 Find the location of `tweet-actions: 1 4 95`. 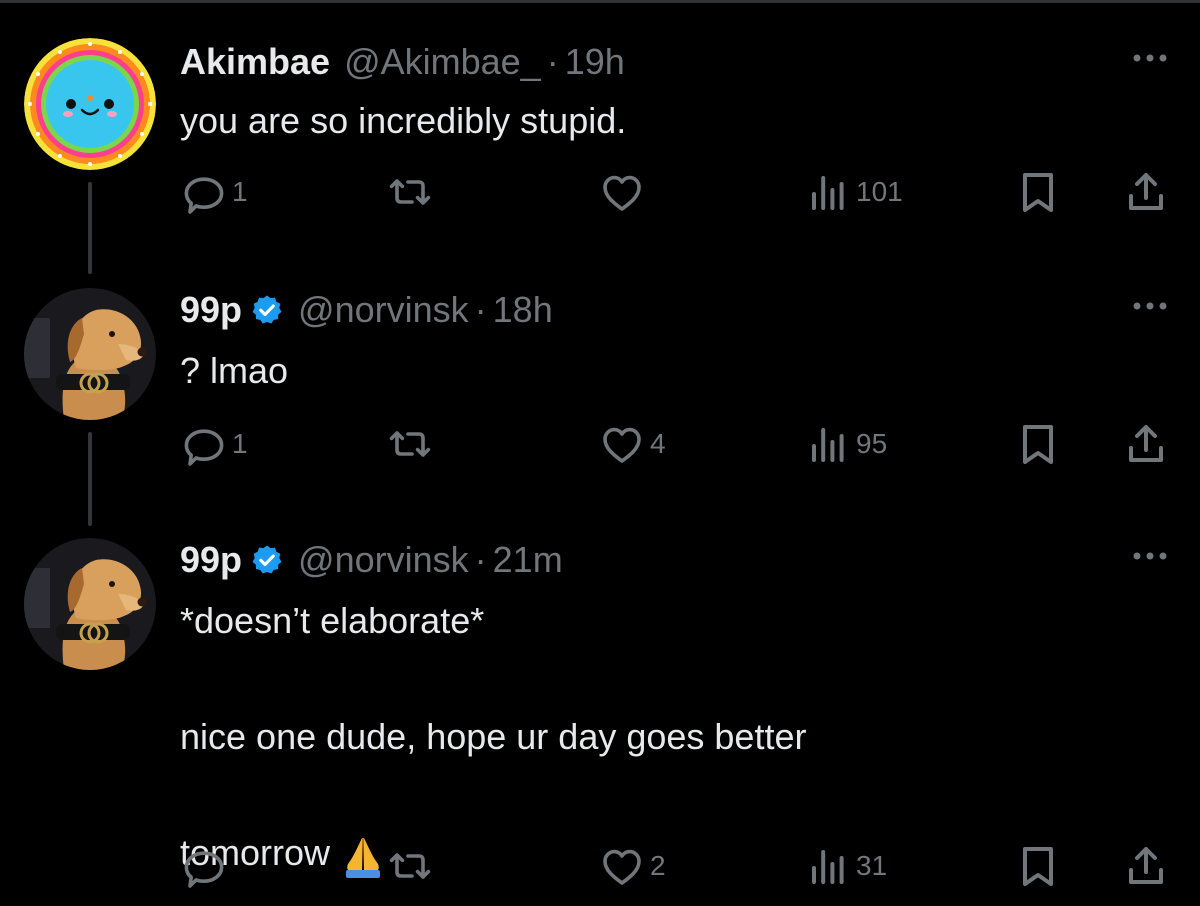

tweet-actions: 1 4 95 is located at coordinates (675, 444).